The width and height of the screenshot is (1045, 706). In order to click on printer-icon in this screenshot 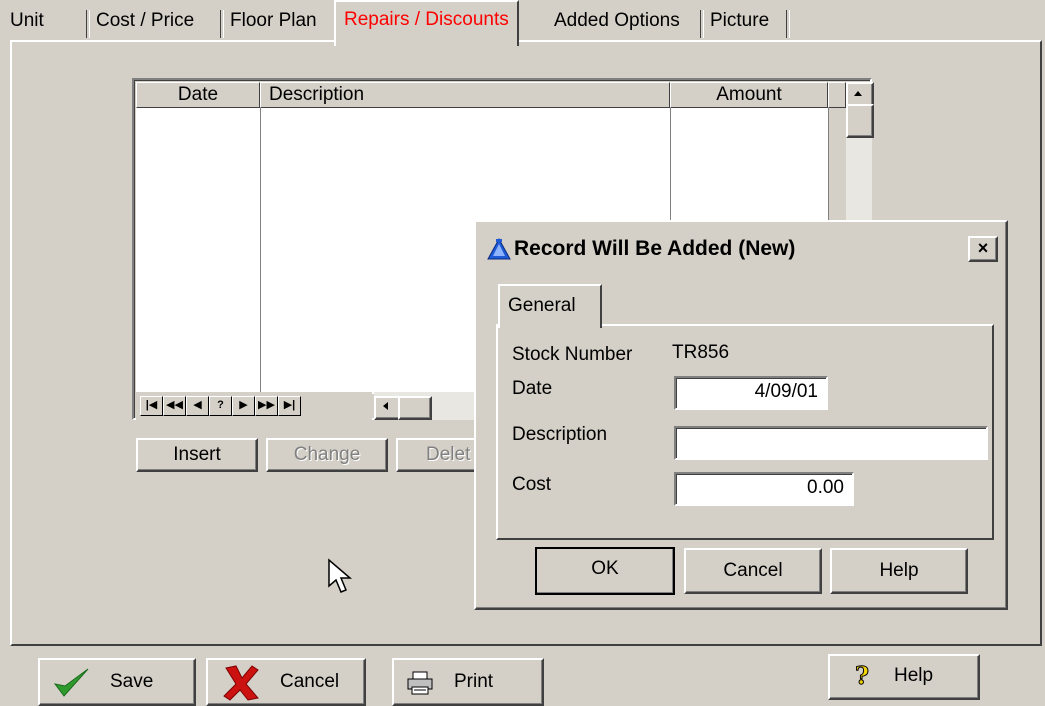, I will do `click(420, 683)`.